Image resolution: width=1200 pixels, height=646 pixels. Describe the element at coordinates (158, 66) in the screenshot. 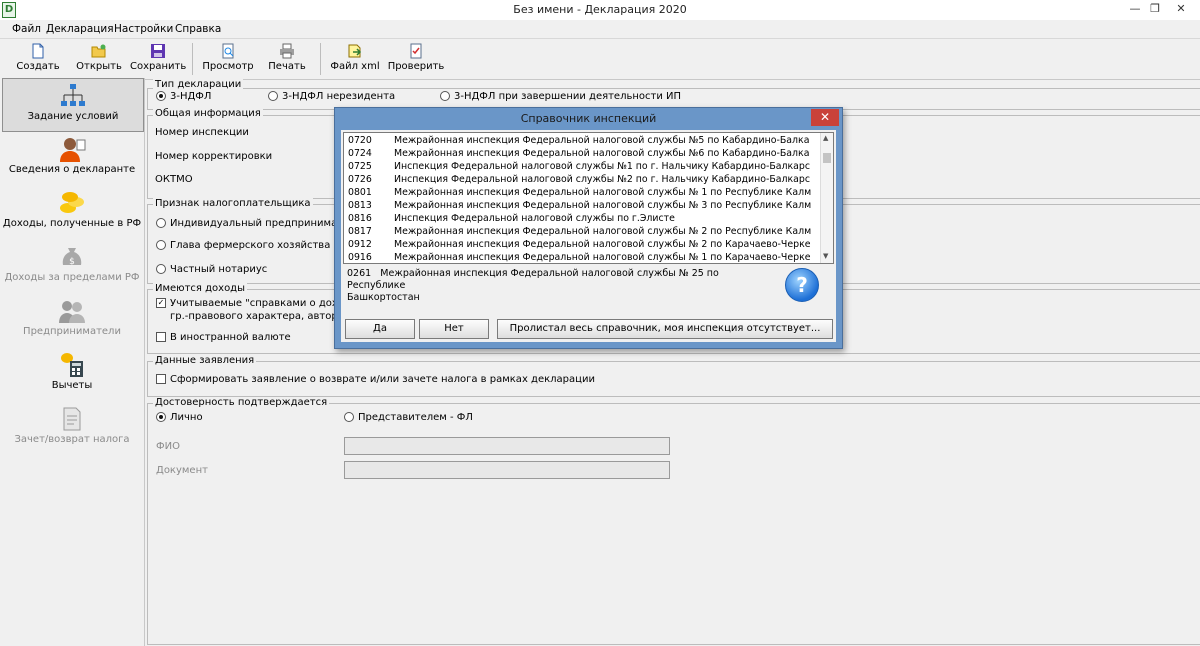

I see `save-label: Сохранить` at that location.